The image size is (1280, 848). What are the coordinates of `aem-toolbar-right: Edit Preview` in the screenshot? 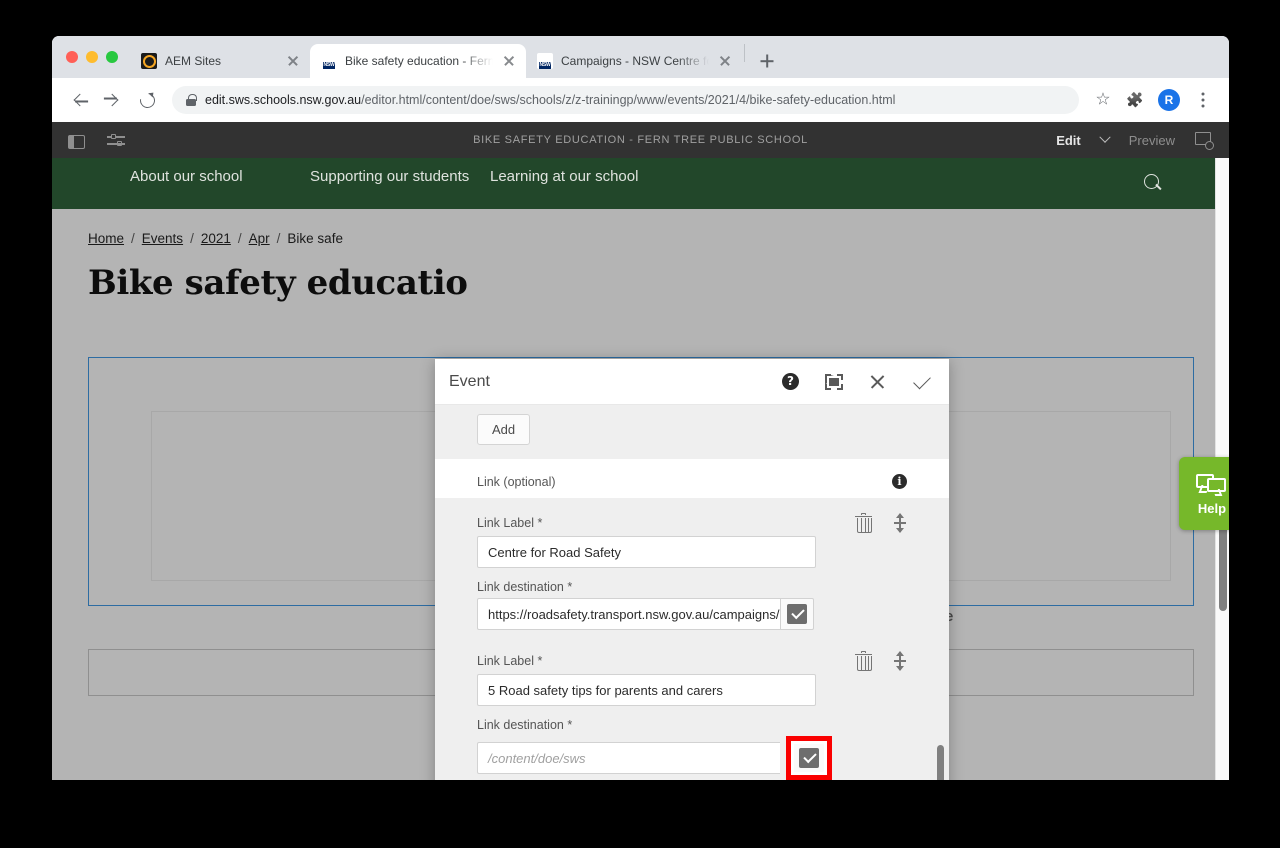 It's located at (1135, 140).